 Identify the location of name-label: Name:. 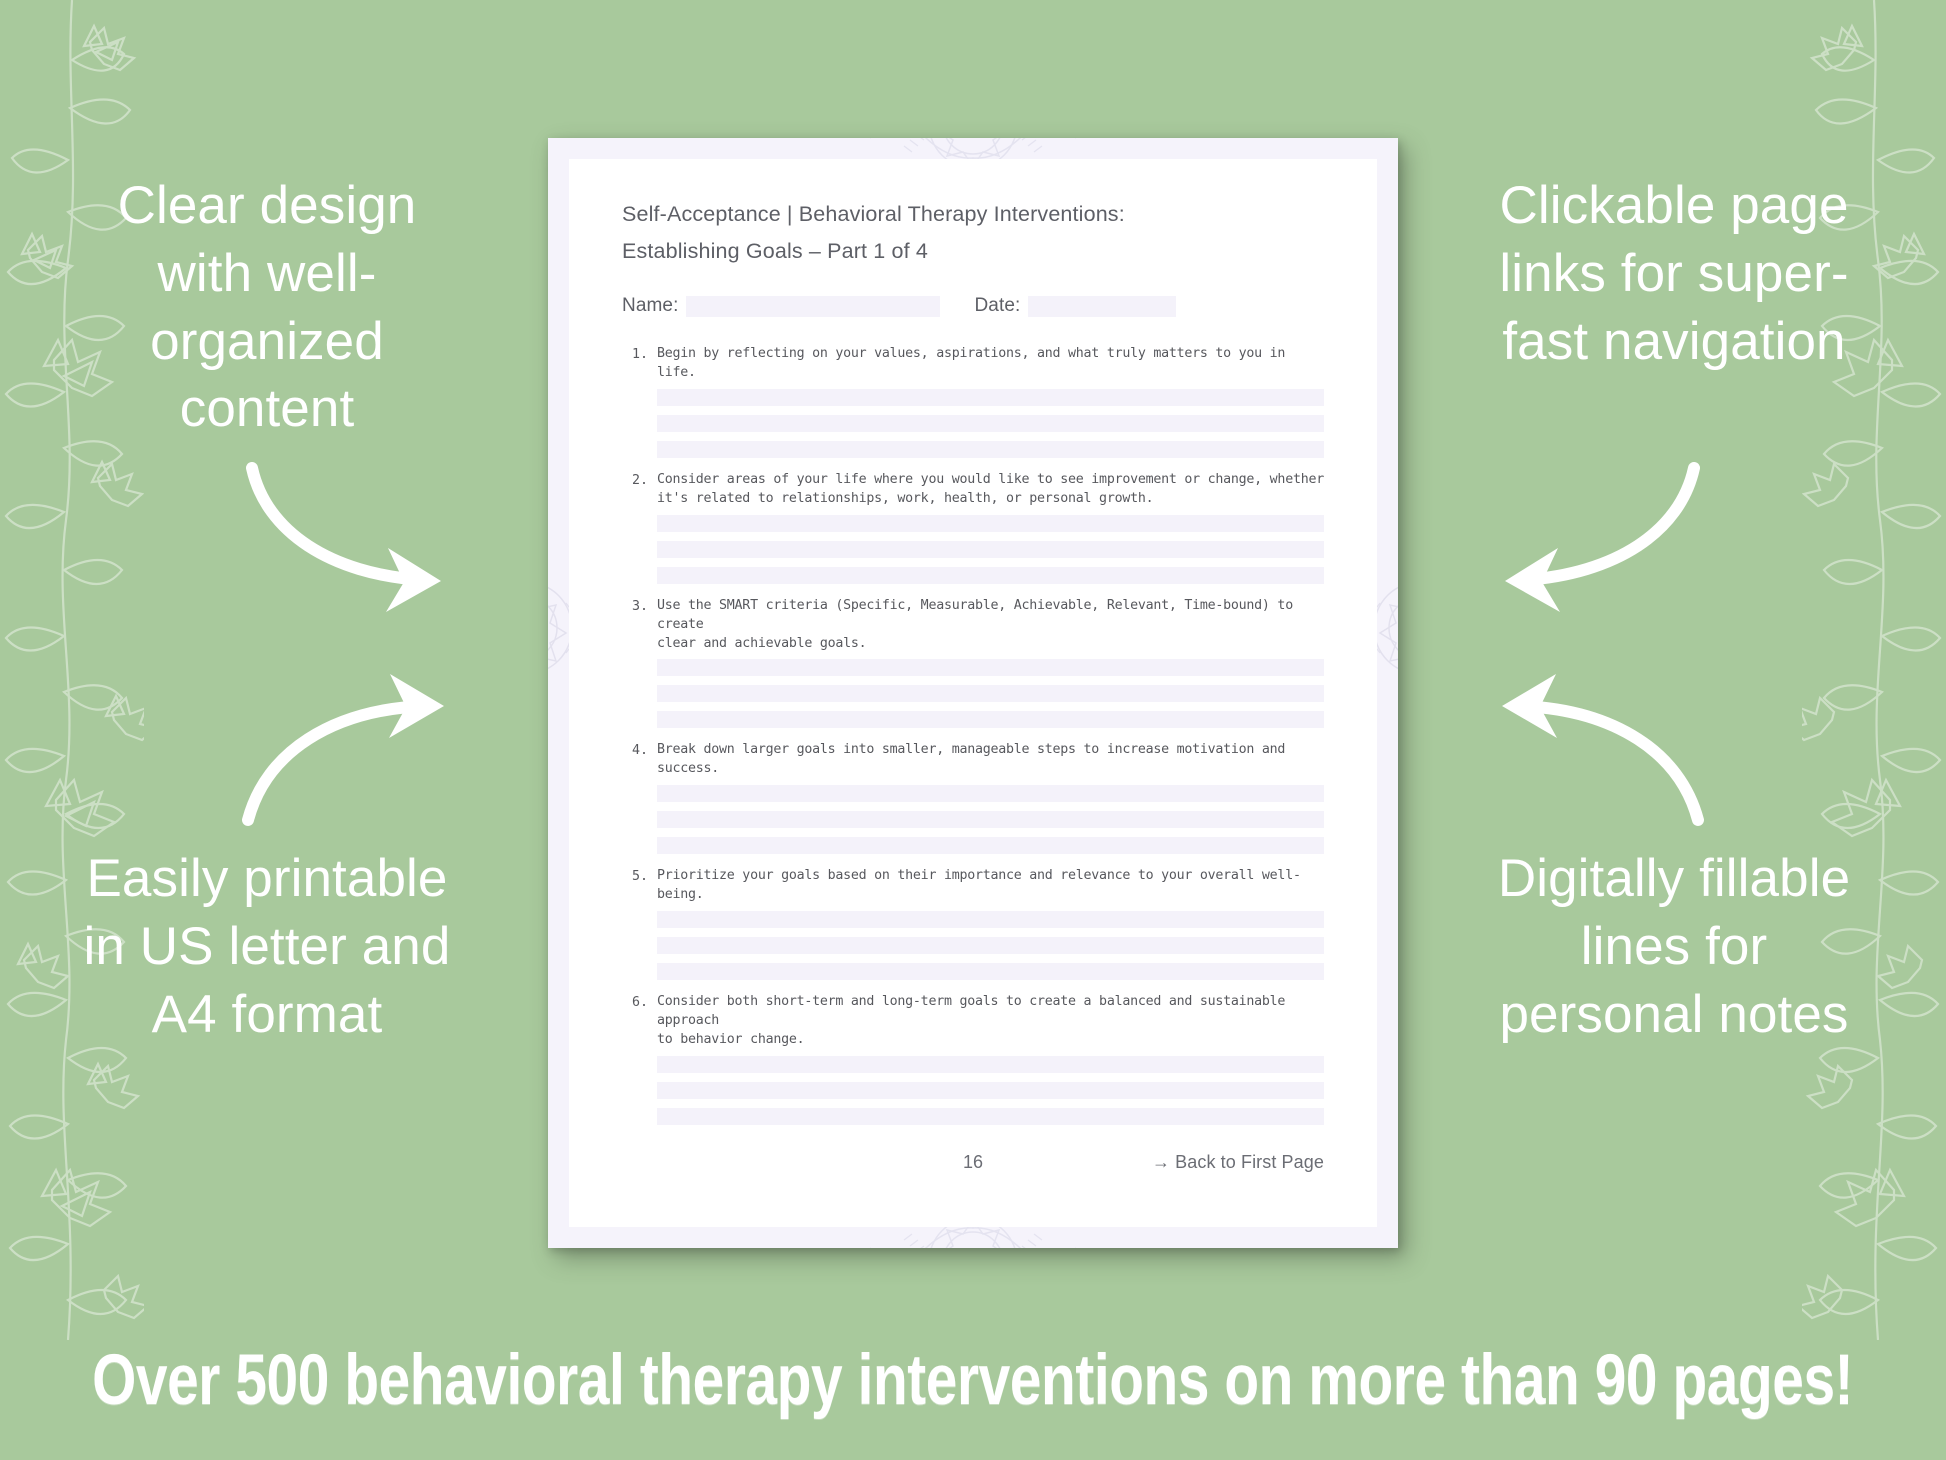
(650, 306).